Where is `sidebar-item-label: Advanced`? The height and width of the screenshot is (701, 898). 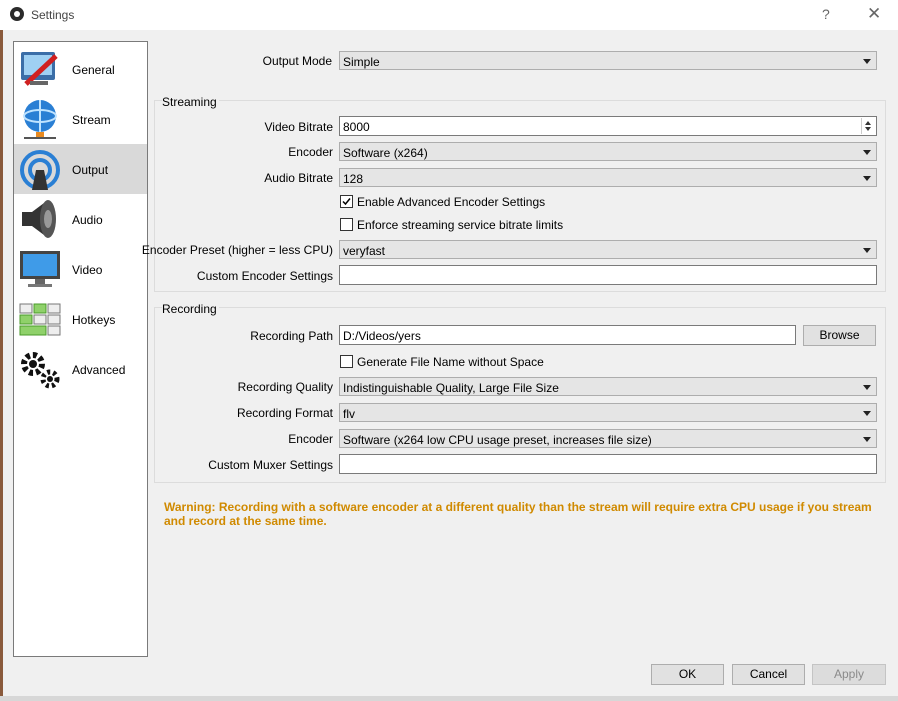 sidebar-item-label: Advanced is located at coordinates (99, 370).